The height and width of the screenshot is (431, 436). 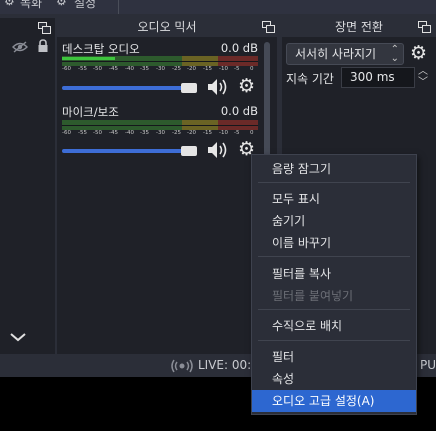 What do you see at coordinates (167, 27) in the screenshot?
I see `audio-mixer-title: 오디오 믹서` at bounding box center [167, 27].